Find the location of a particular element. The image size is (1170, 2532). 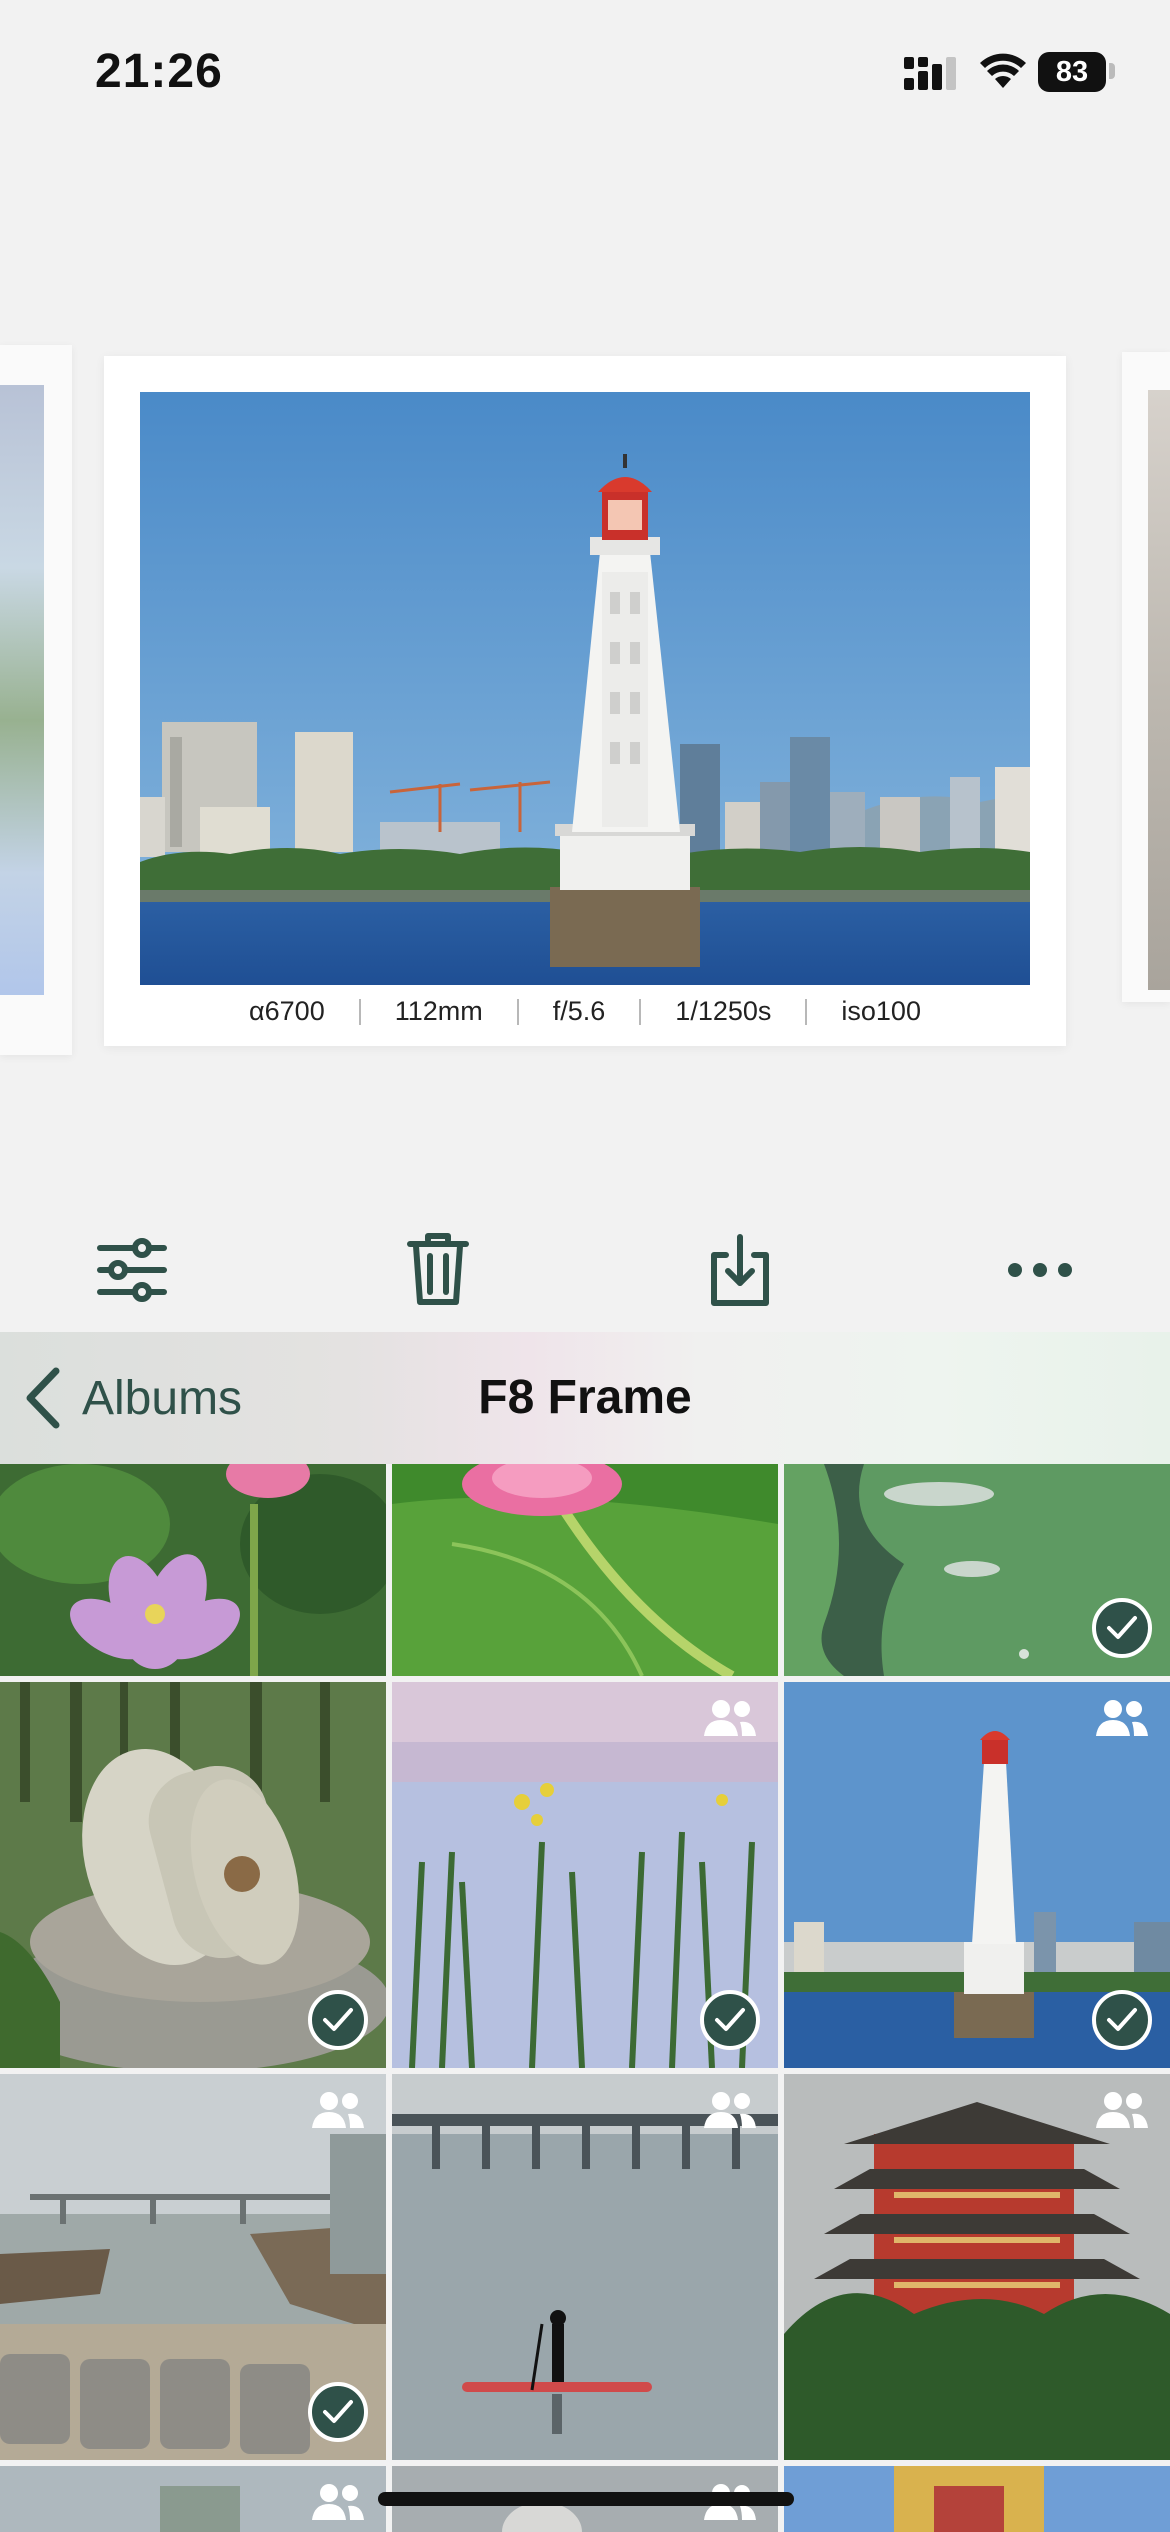

previous-photo-card is located at coordinates (36, 700).